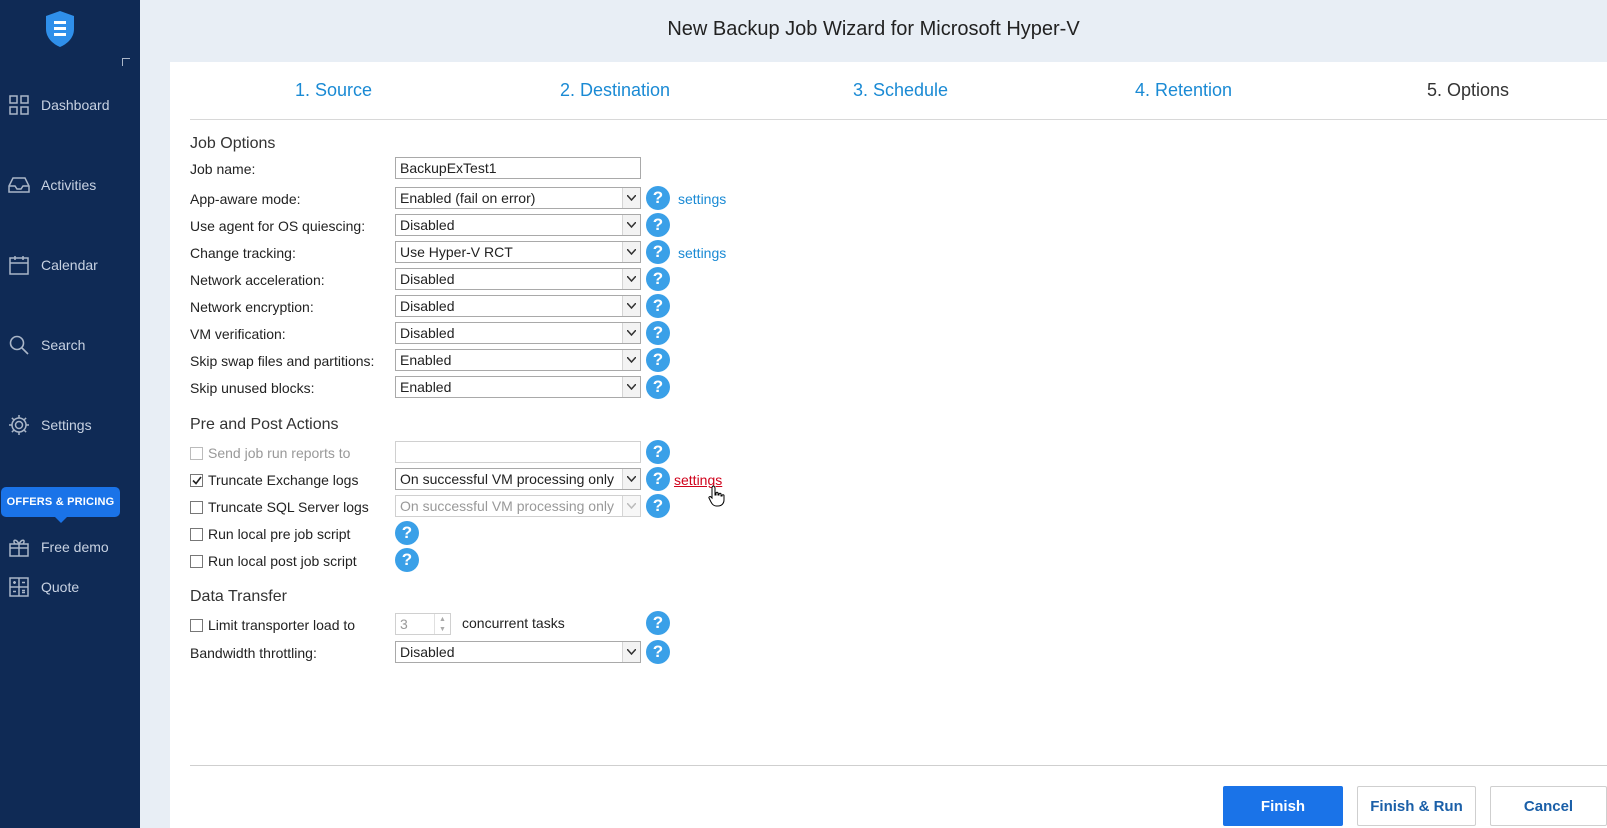 The width and height of the screenshot is (1607, 828). What do you see at coordinates (238, 596) in the screenshot?
I see `data-transfer-heading: Data Transfer` at bounding box center [238, 596].